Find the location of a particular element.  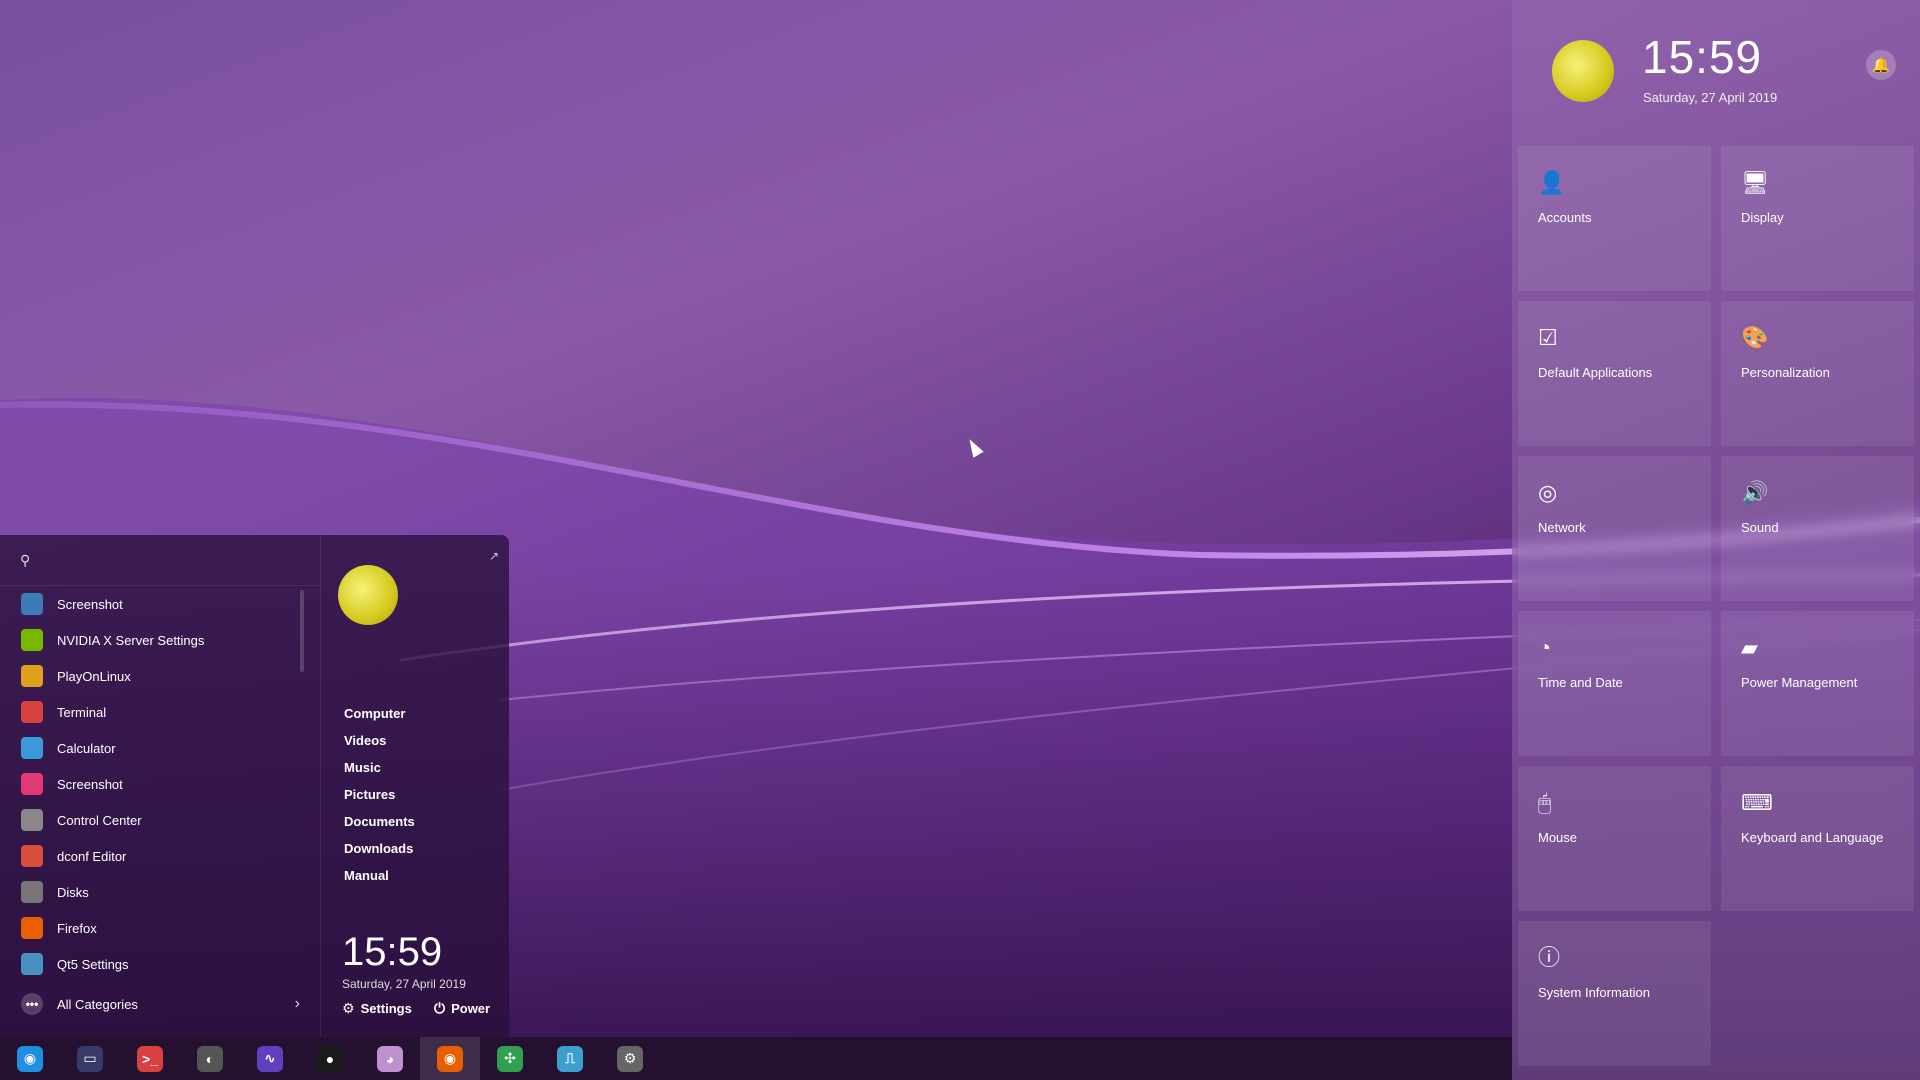

expand-icon: ↗ is located at coordinates (494, 556).